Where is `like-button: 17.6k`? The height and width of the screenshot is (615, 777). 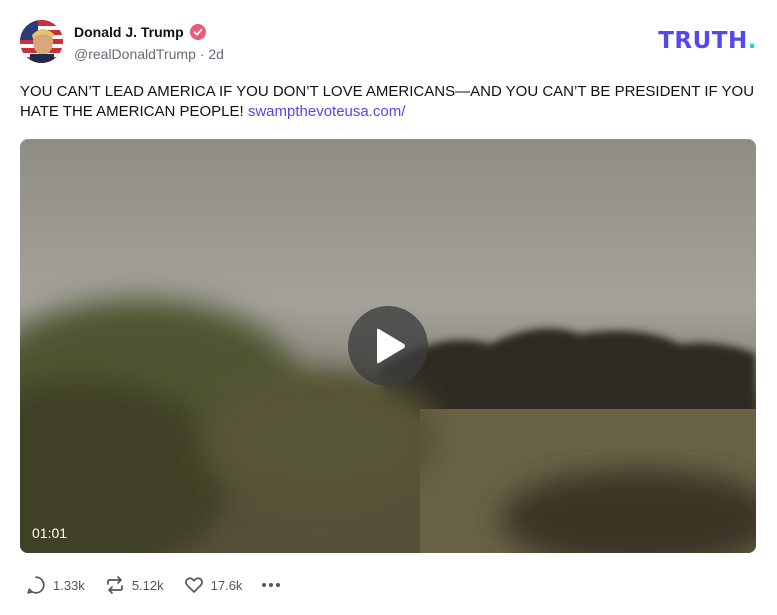
like-button: 17.6k is located at coordinates (213, 585).